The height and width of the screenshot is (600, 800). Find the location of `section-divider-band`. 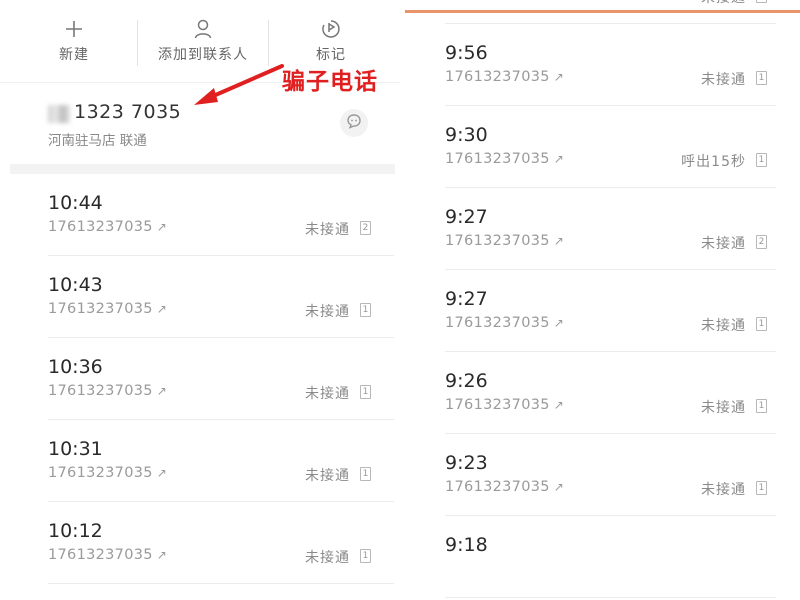

section-divider-band is located at coordinates (202, 169).